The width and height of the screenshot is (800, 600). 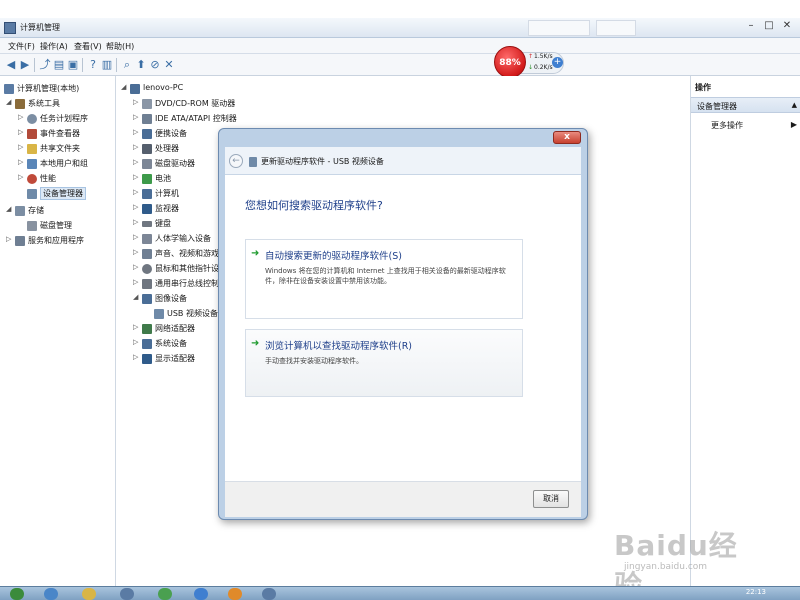 I want to click on camera-icon, so click(x=147, y=299).